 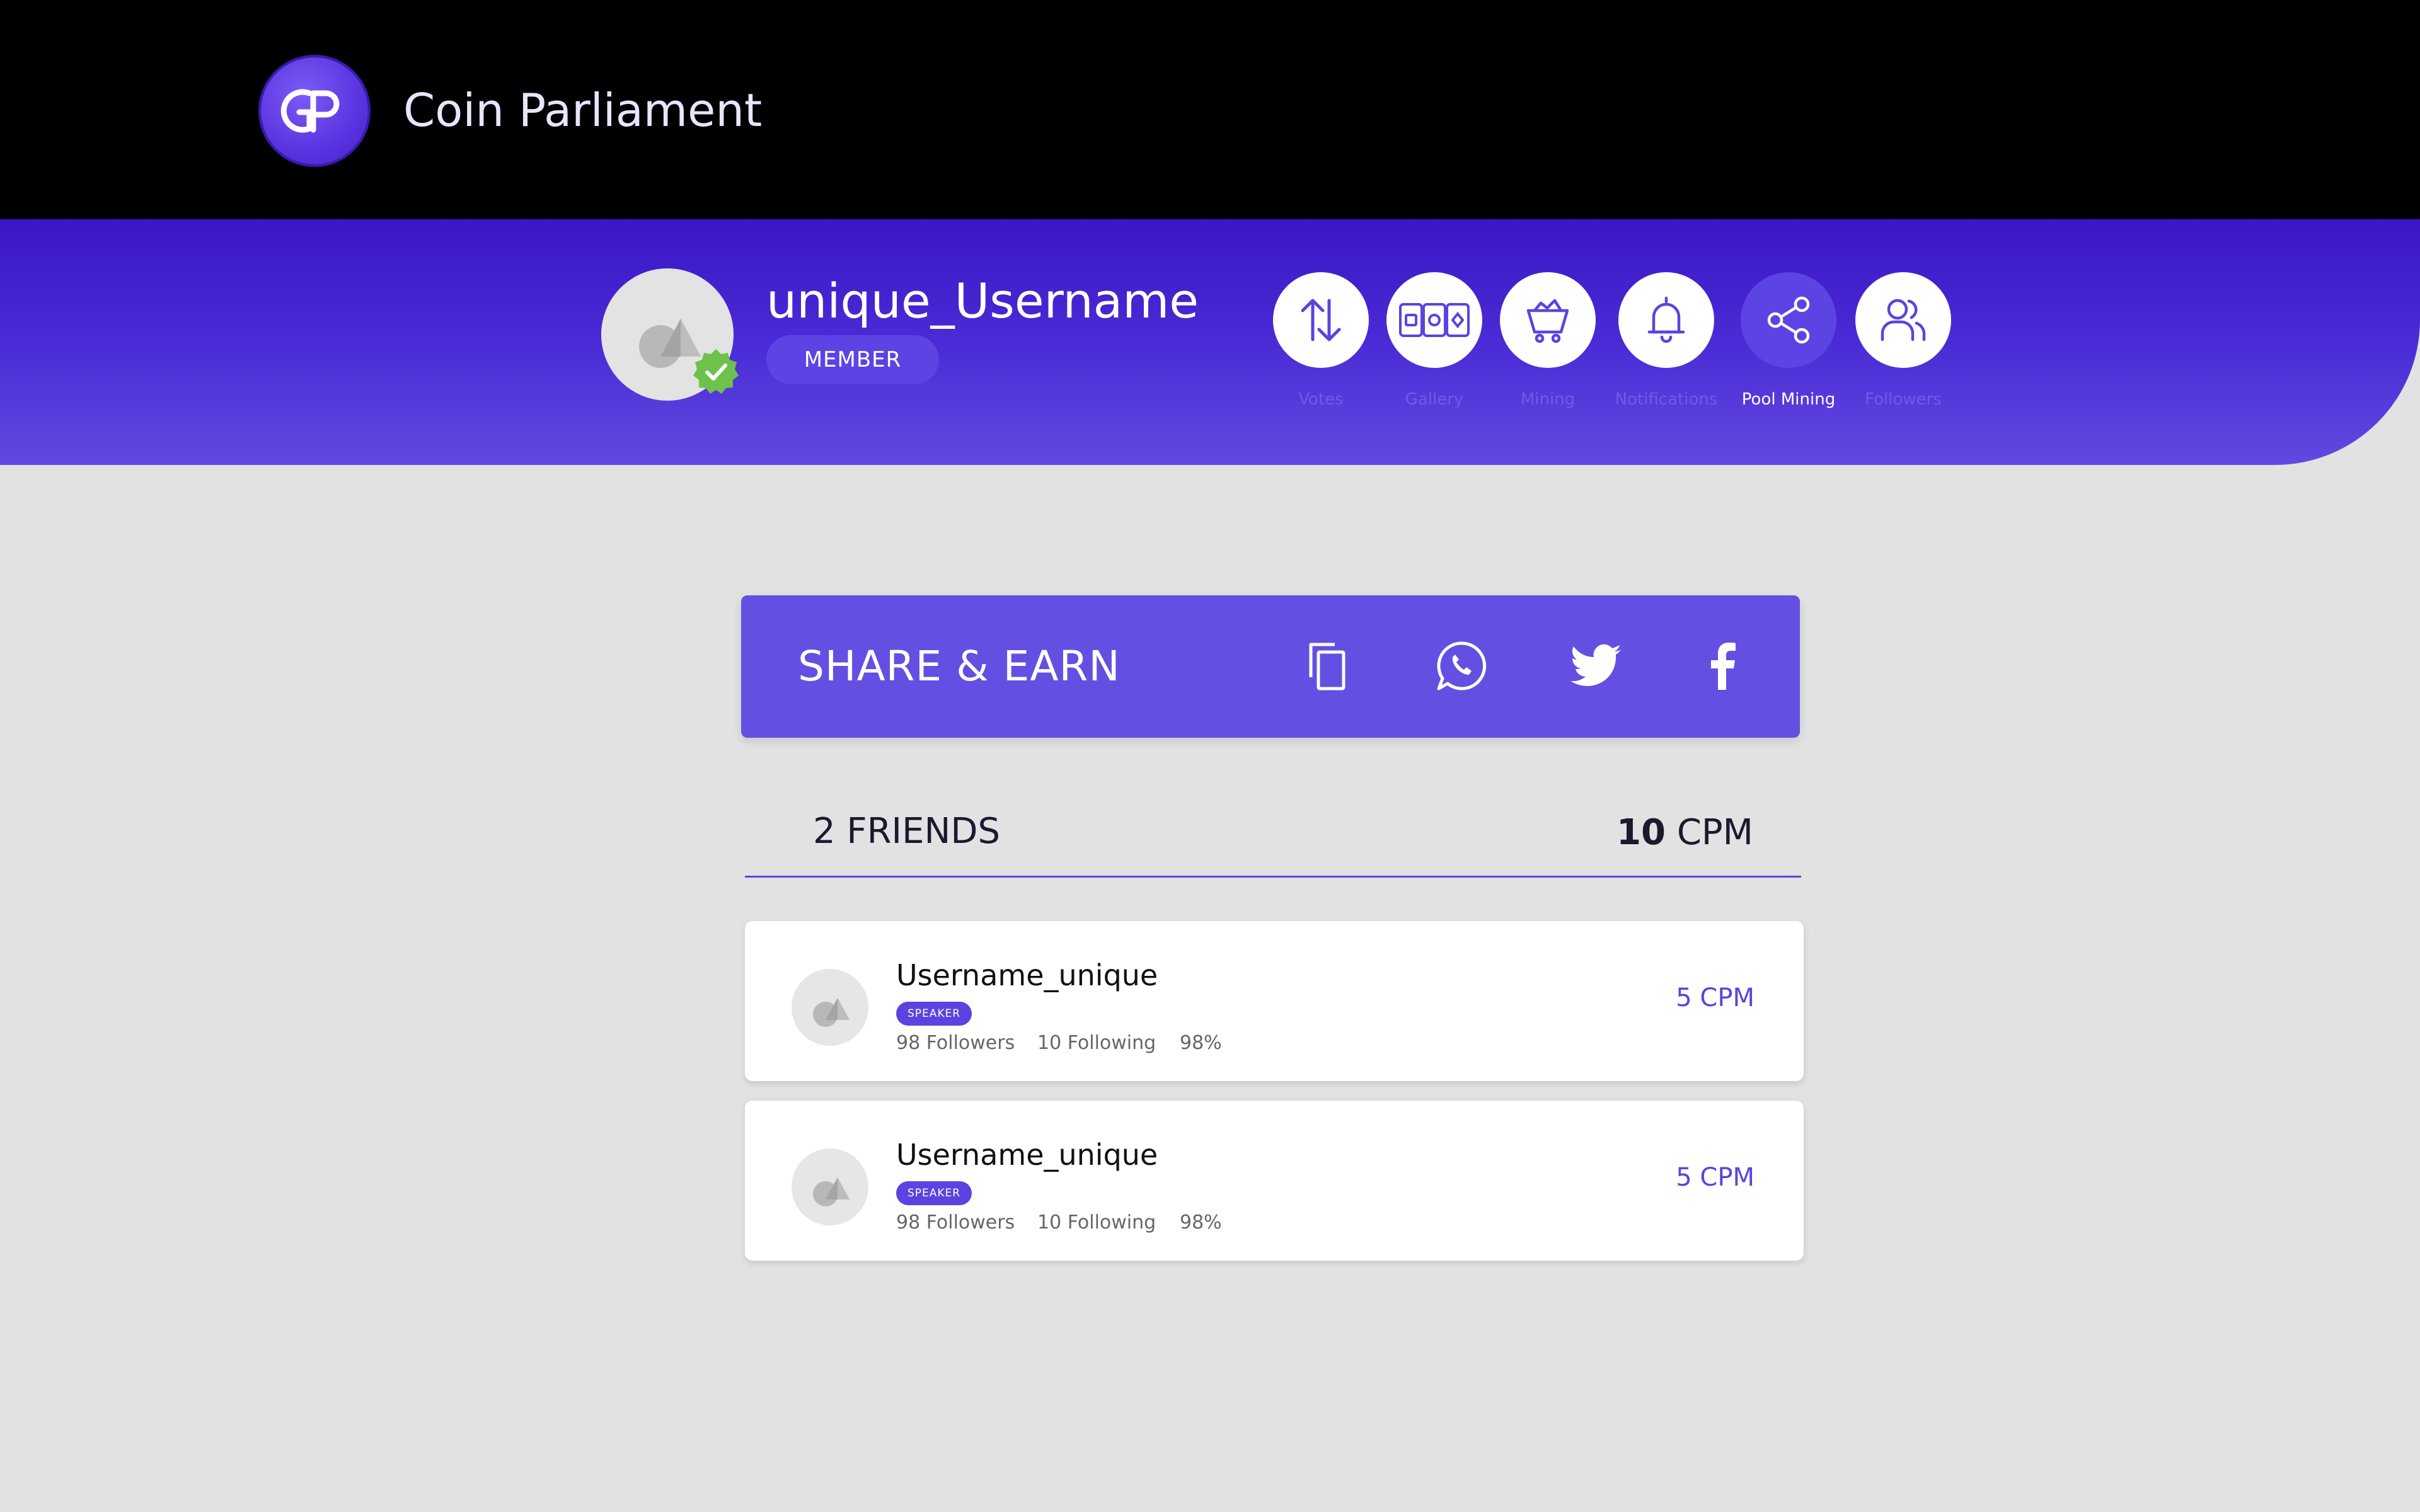 I want to click on users-icon, so click(x=1904, y=320).